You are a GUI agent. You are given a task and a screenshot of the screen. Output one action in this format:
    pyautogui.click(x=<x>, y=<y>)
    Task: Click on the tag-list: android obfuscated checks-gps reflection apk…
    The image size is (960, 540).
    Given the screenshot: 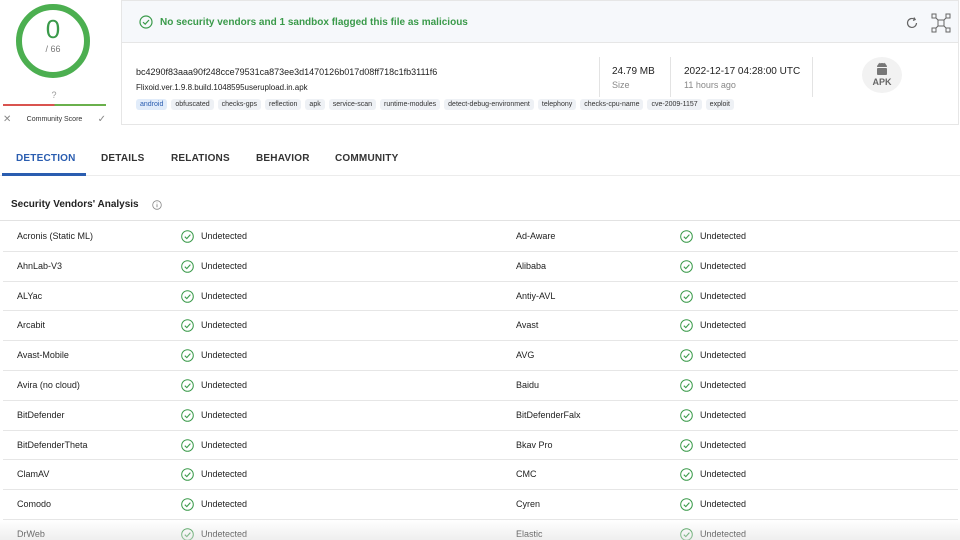 What is the action you would take?
    pyautogui.click(x=435, y=104)
    